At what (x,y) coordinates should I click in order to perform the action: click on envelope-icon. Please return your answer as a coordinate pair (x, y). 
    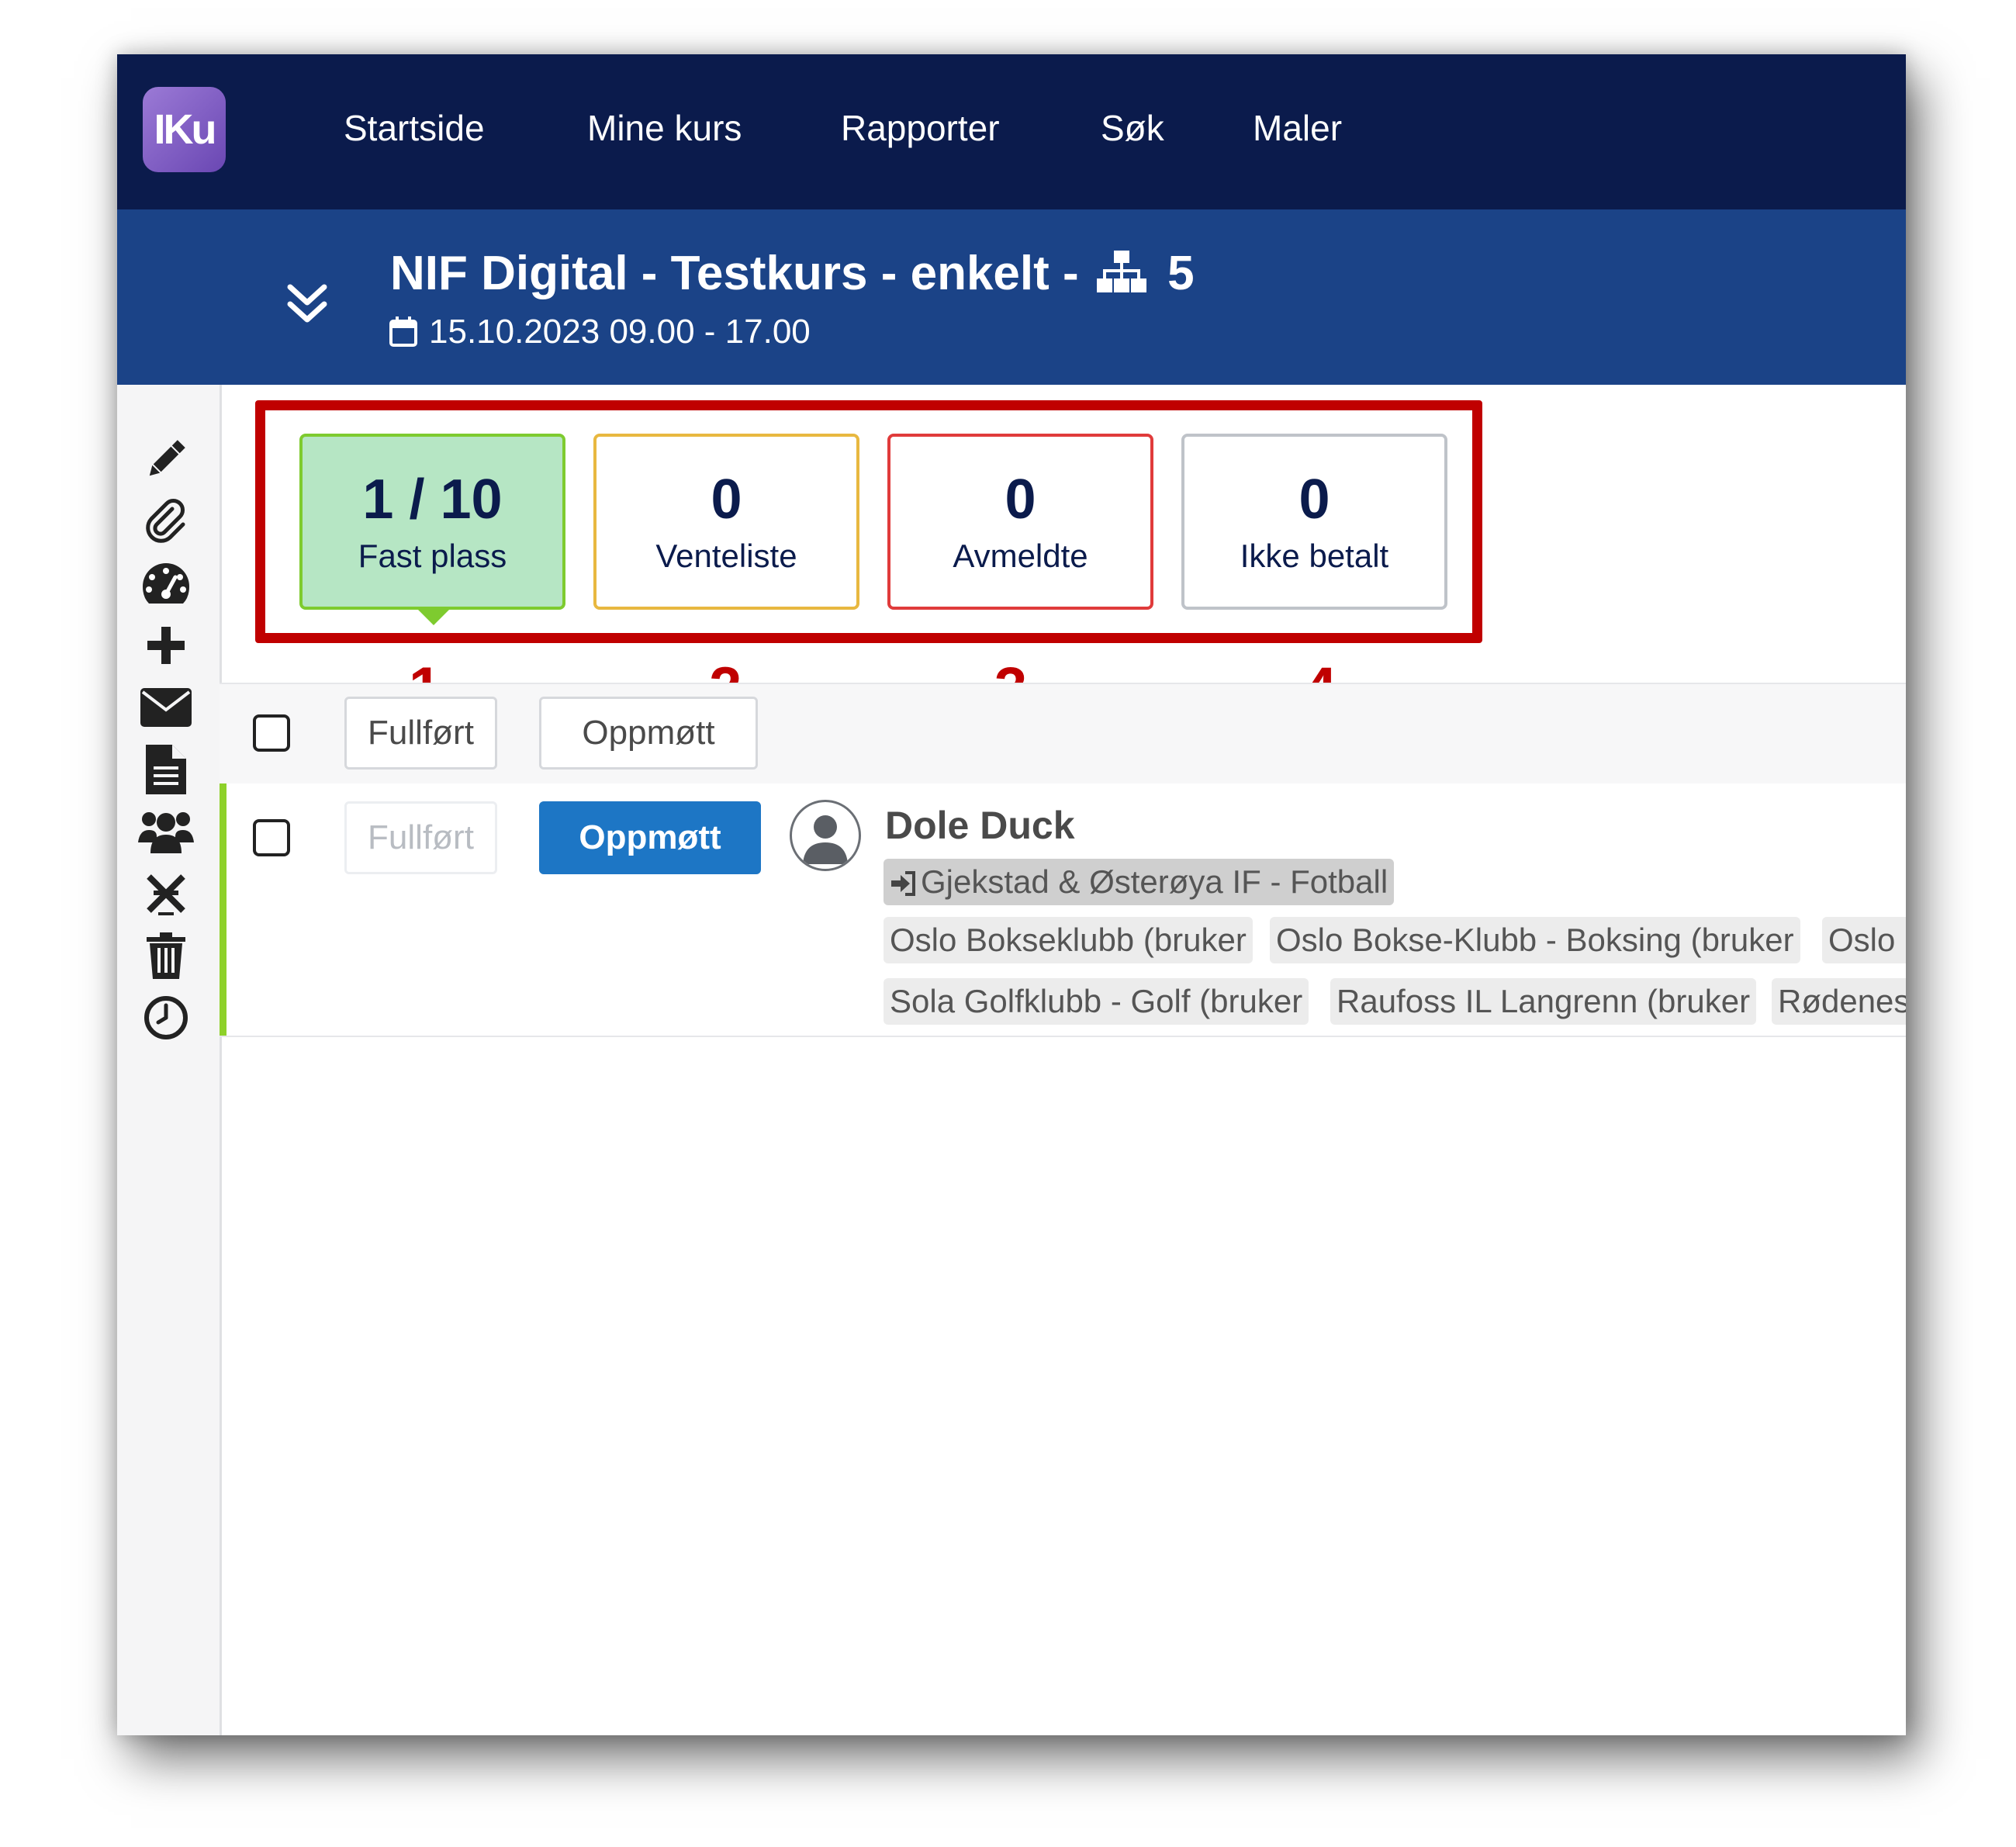
    Looking at the image, I should click on (166, 707).